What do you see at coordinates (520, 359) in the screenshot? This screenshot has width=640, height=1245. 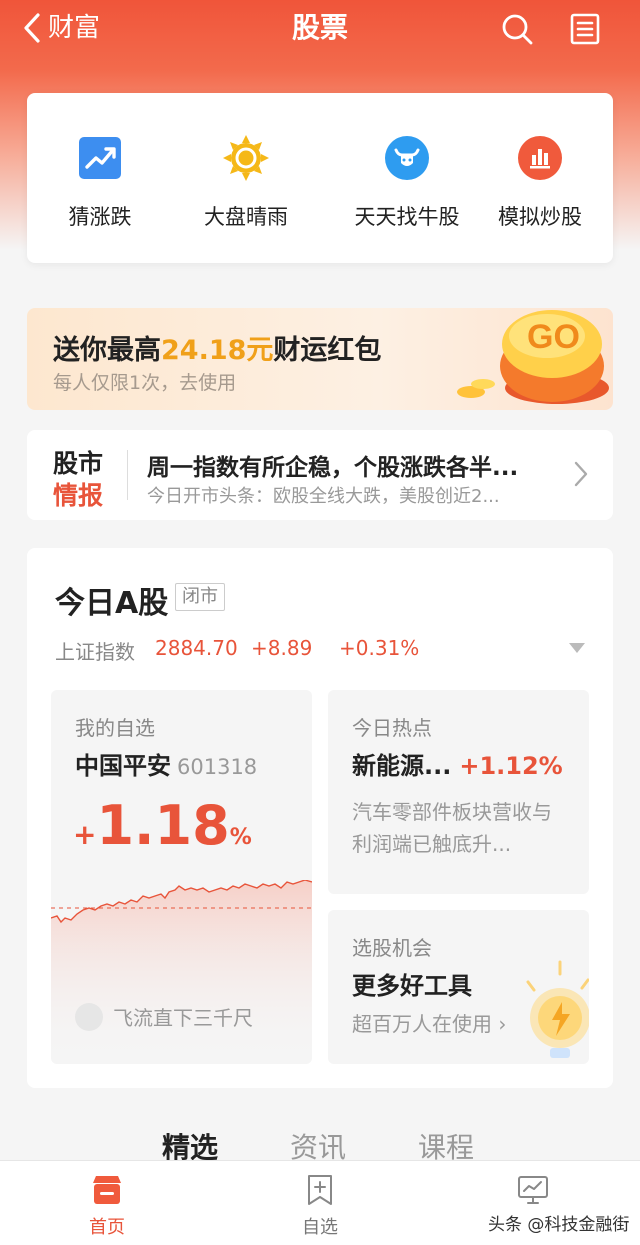 I see `go-button-icon: GO` at bounding box center [520, 359].